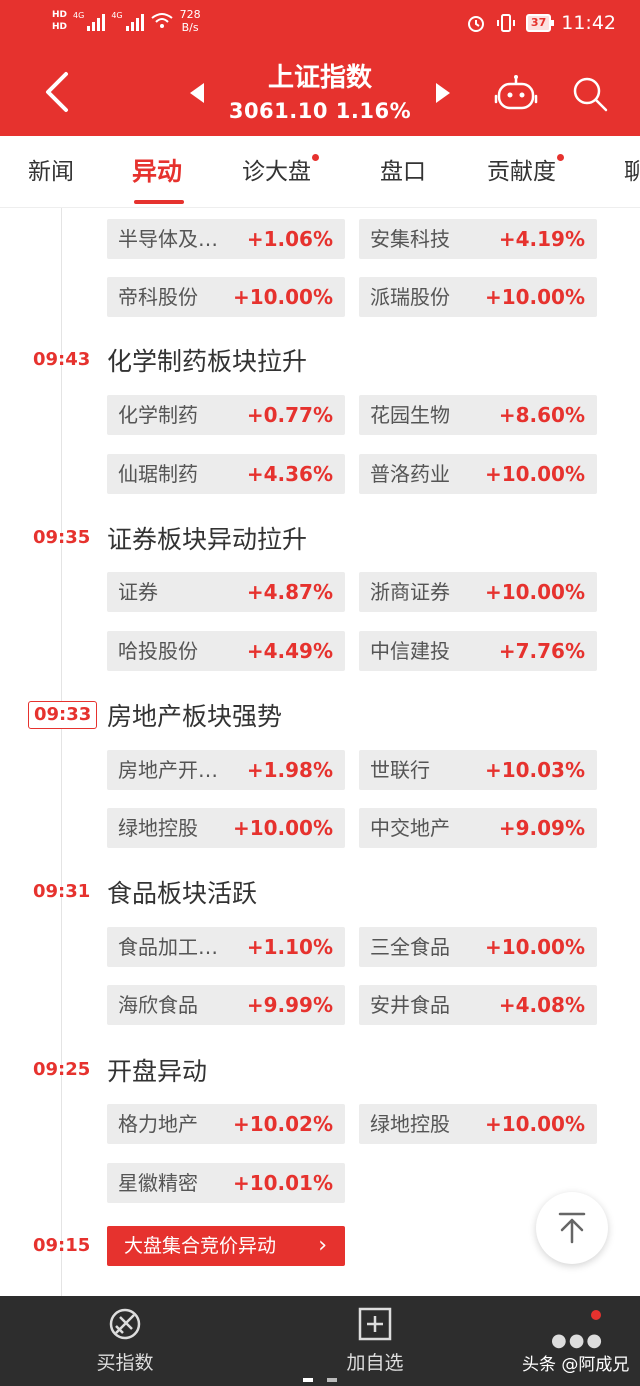  Describe the element at coordinates (572, 1228) in the screenshot. I see `scroll-to-top-icon` at that location.